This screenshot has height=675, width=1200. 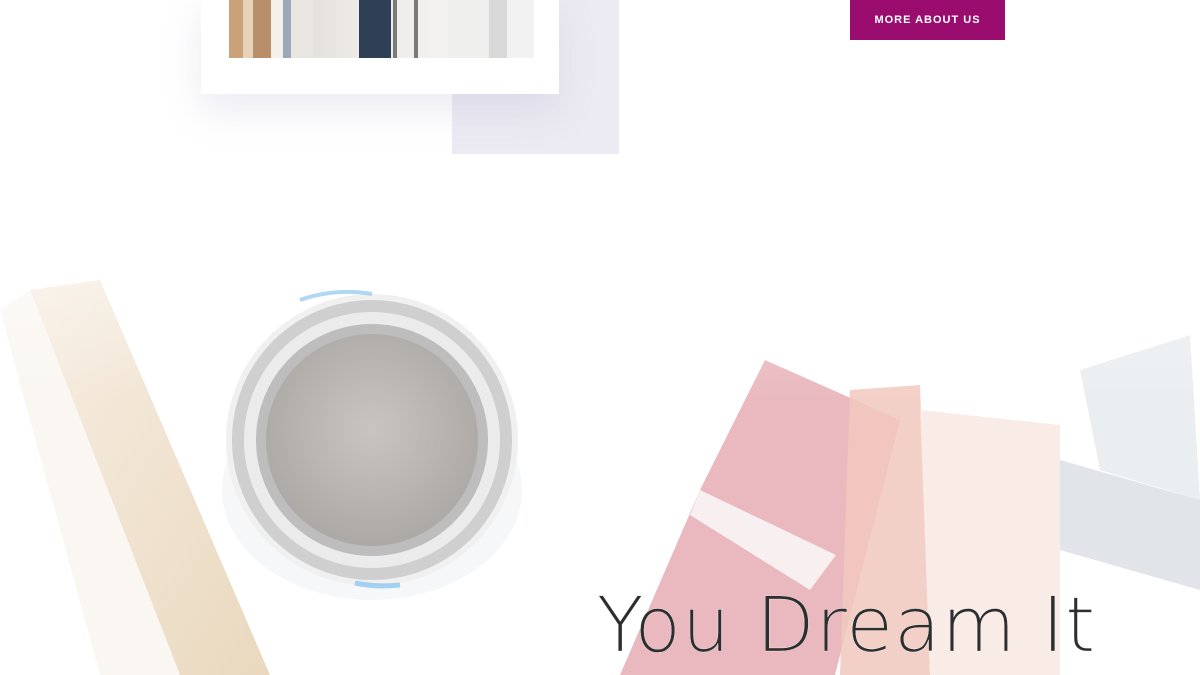 What do you see at coordinates (927, 20) in the screenshot?
I see `more-about-us-button: MORE ABOUT US` at bounding box center [927, 20].